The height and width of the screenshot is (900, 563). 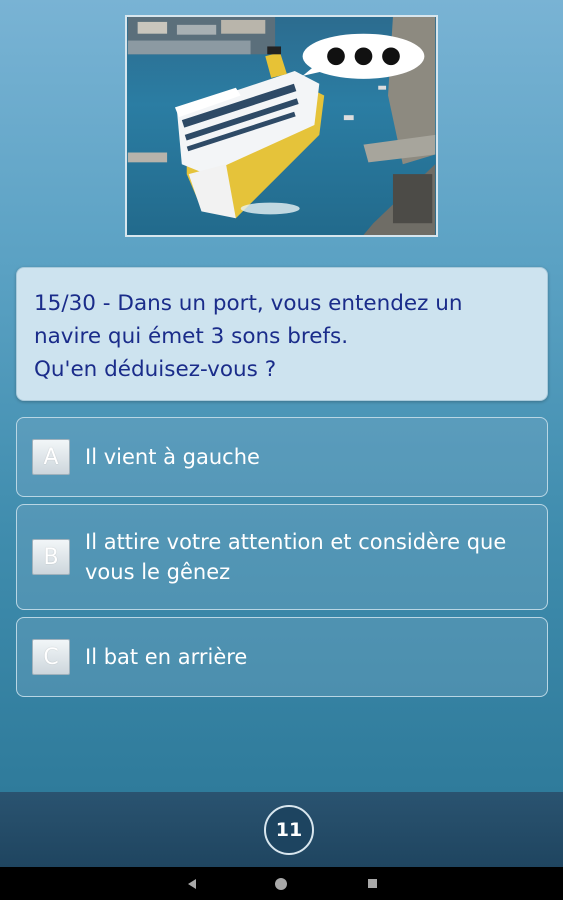 What do you see at coordinates (51, 657) in the screenshot?
I see `answer-letter-c: C` at bounding box center [51, 657].